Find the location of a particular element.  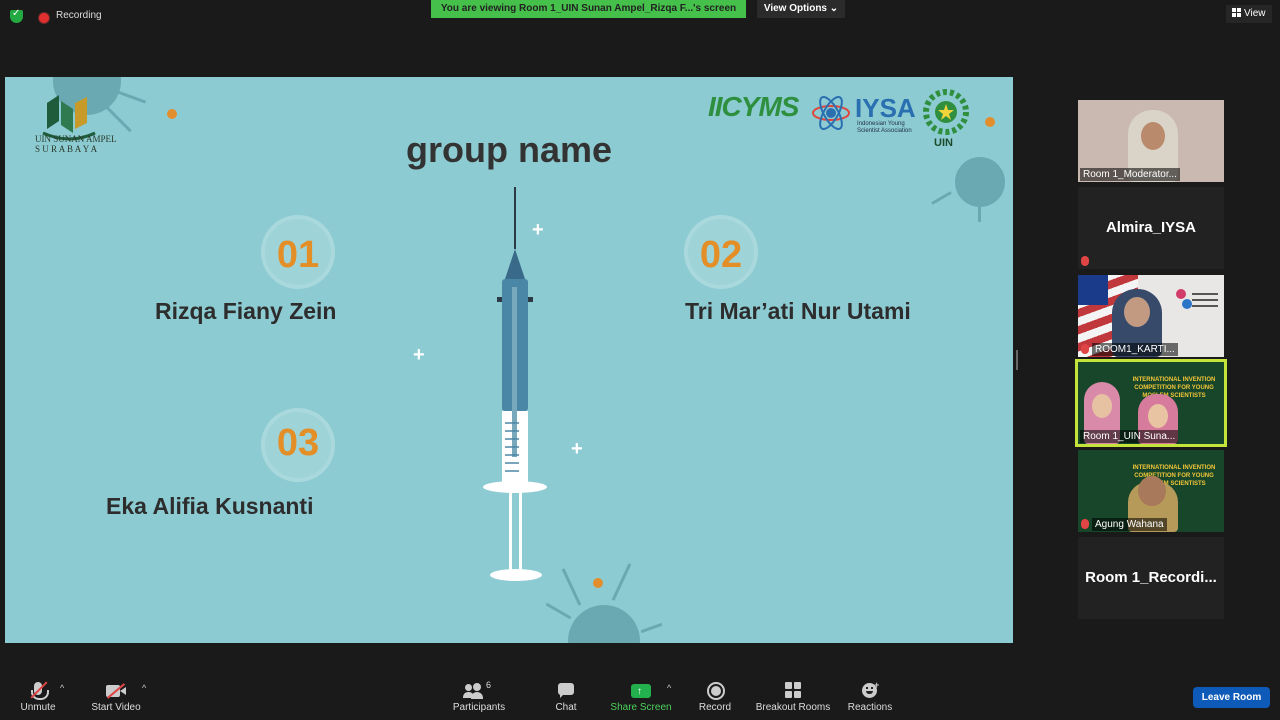

member-number: 01 is located at coordinates (298, 255).